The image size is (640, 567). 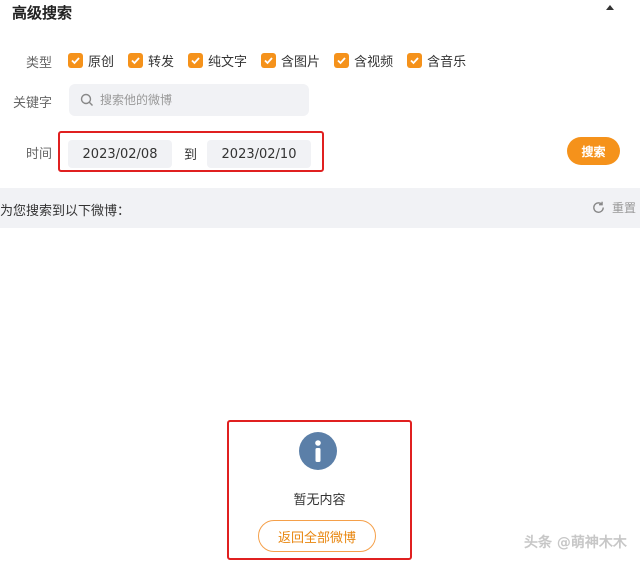 I want to click on keyword-input, so click(x=195, y=100).